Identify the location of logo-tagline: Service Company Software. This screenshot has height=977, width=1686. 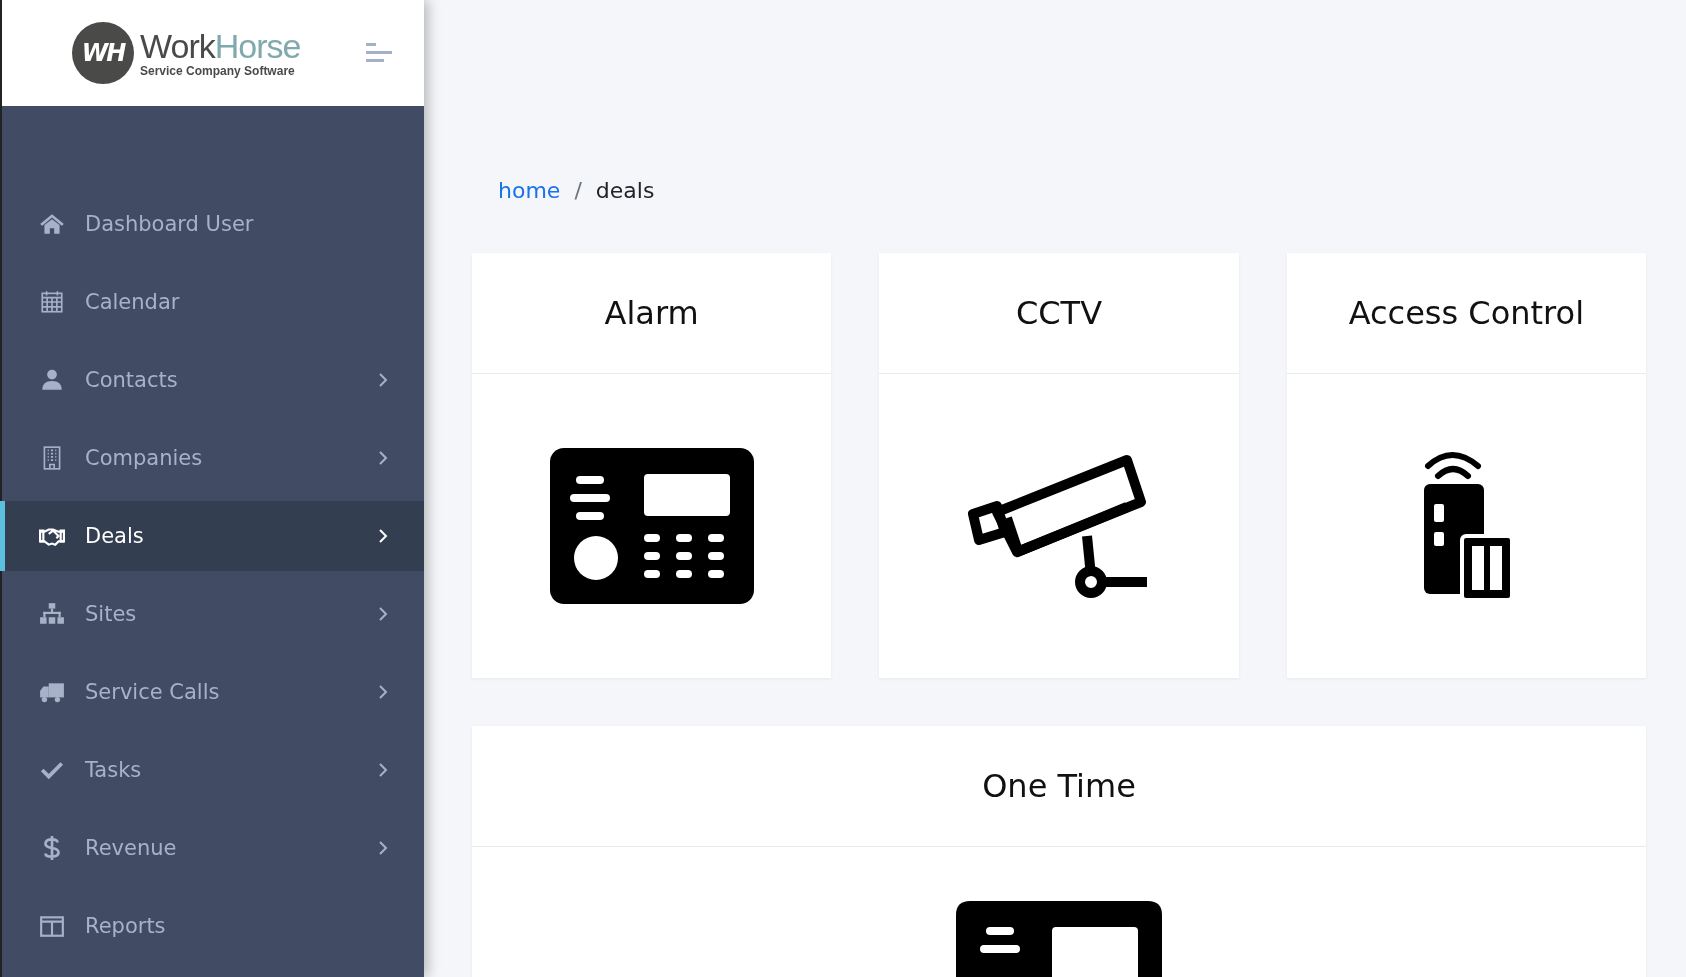
(218, 71).